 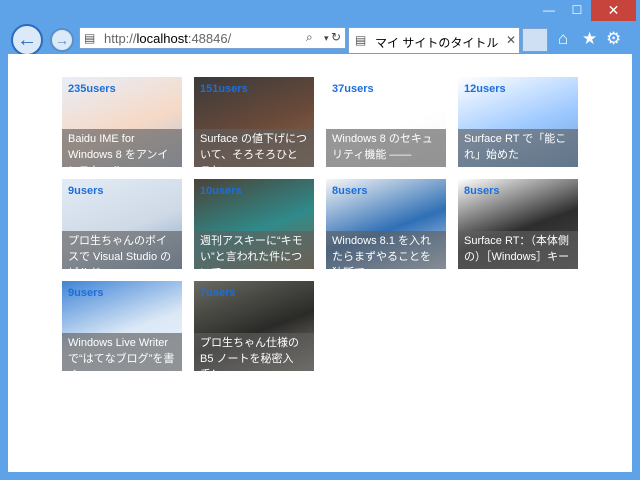 I want to click on tab-title: マイ サイトのタイトル, so click(x=437, y=43).